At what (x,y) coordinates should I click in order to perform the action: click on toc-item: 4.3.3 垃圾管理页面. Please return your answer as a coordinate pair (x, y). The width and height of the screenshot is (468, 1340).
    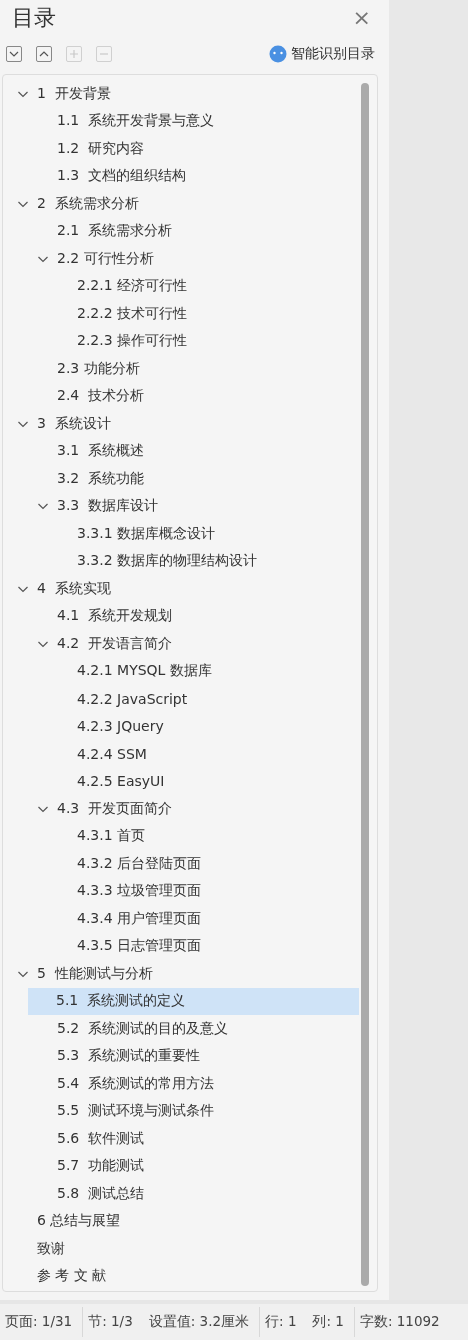
    Looking at the image, I should click on (181, 891).